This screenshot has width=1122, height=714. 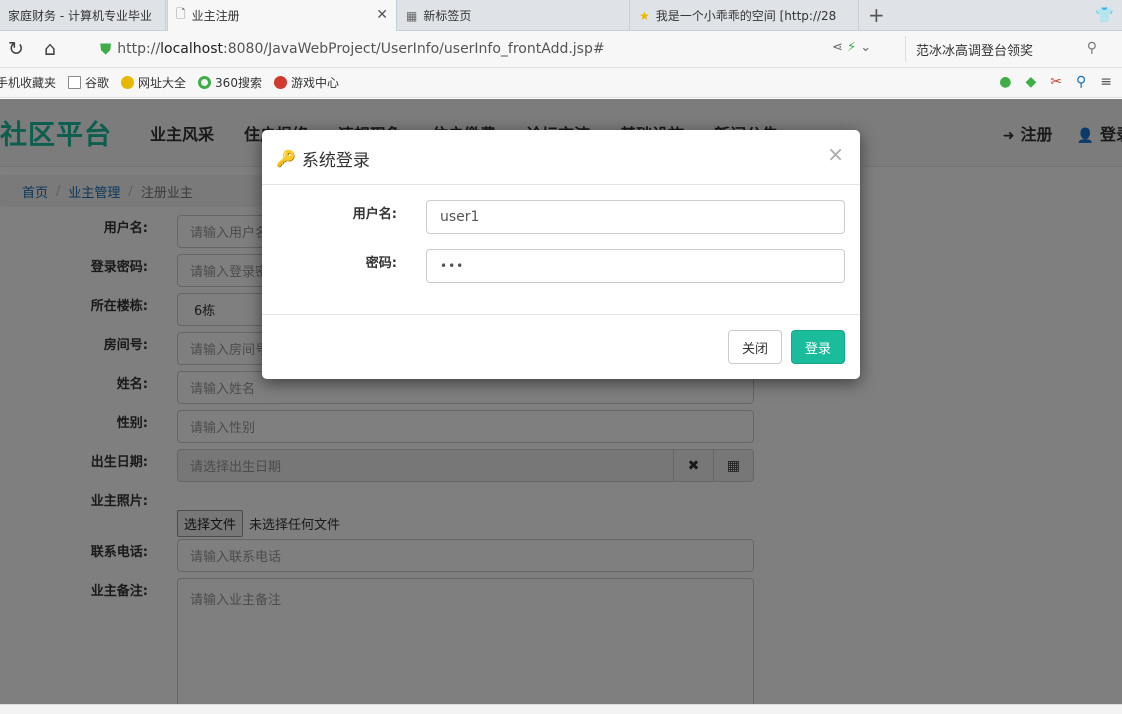 What do you see at coordinates (181, 14) in the screenshot?
I see `page-icon: 🗋` at bounding box center [181, 14].